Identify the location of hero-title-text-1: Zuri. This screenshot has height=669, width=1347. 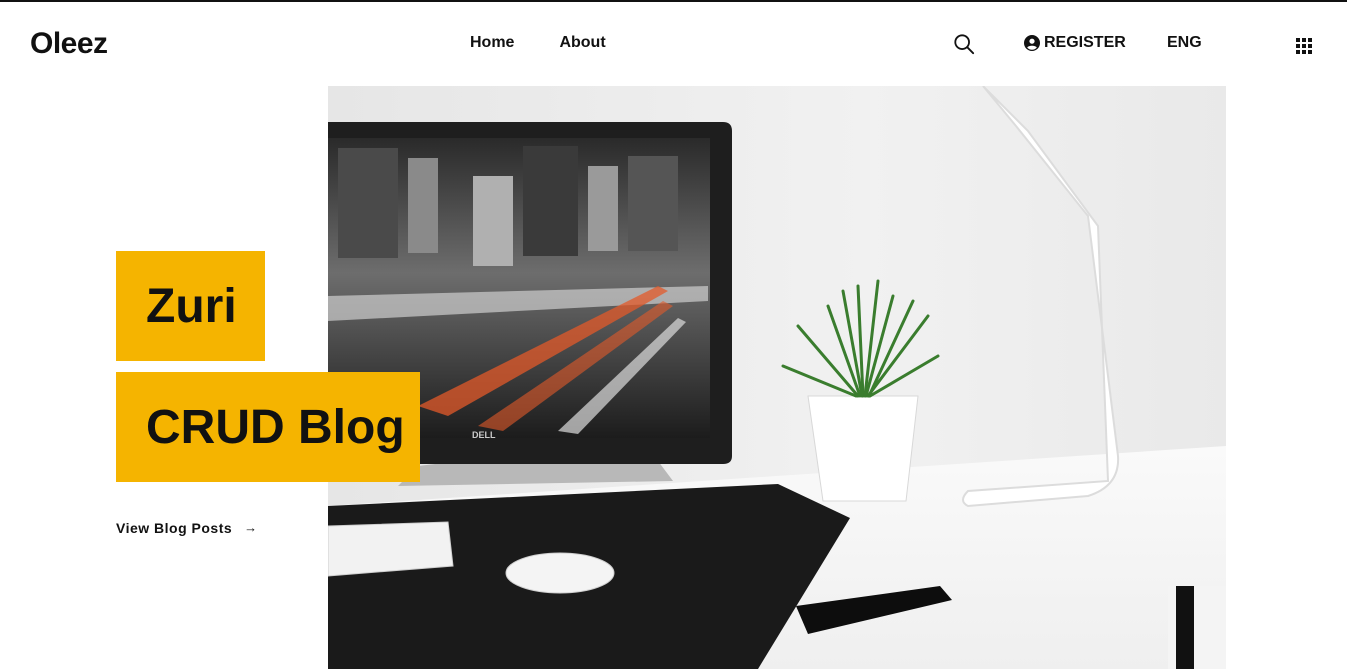
(191, 306).